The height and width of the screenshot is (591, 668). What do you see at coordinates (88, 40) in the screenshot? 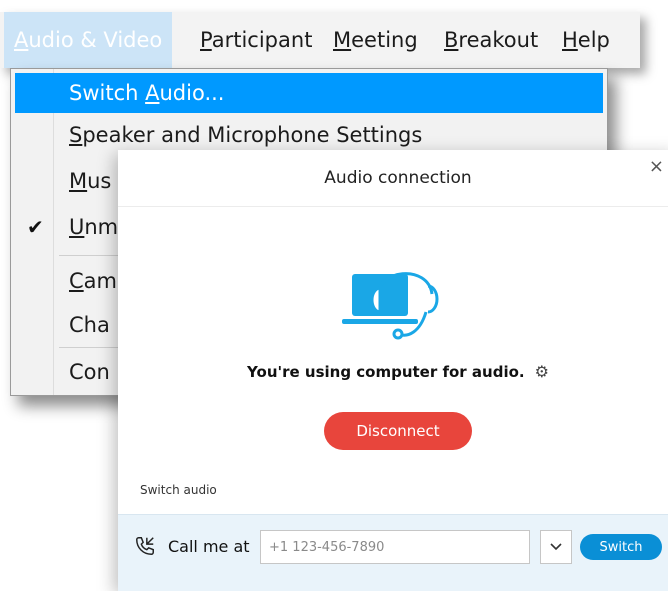
I see `menu-audio-video: Audio & Video` at bounding box center [88, 40].